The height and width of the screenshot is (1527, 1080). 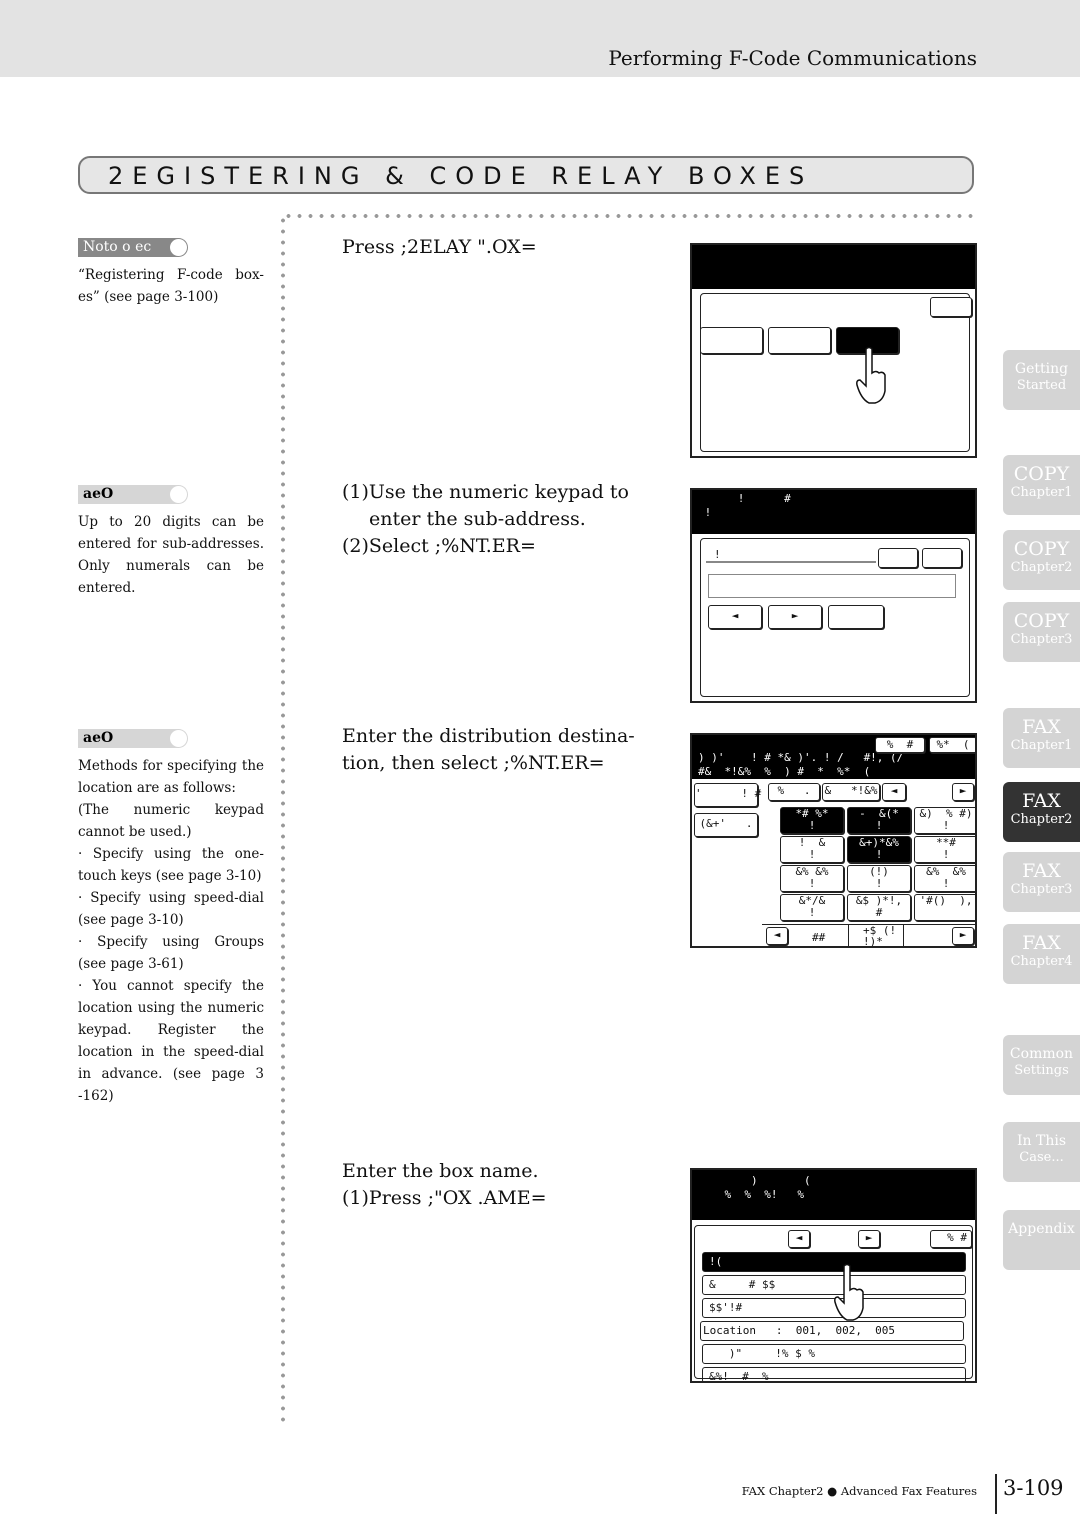 What do you see at coordinates (1041, 1141) in the screenshot?
I see `tab-title: In This` at bounding box center [1041, 1141].